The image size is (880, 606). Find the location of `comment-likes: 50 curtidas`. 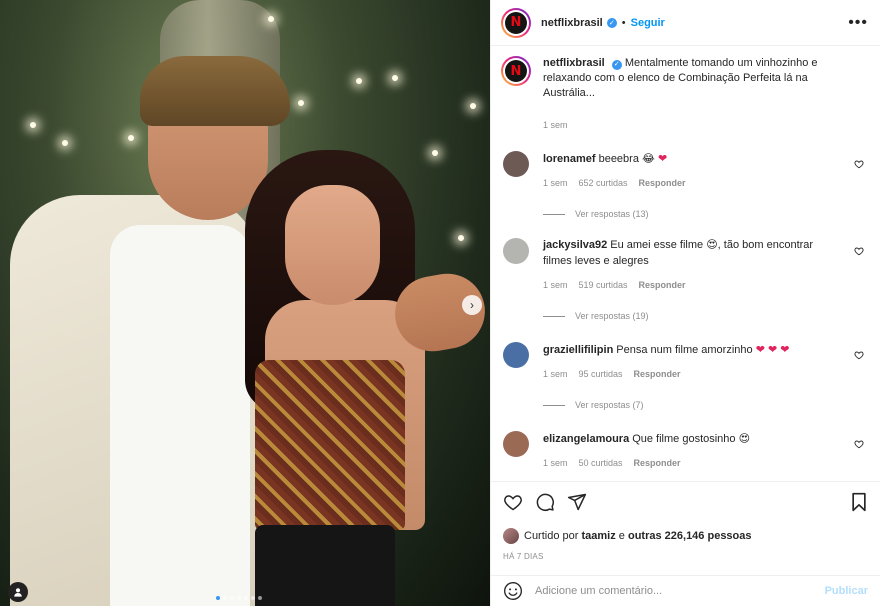

comment-likes: 50 curtidas is located at coordinates (601, 463).